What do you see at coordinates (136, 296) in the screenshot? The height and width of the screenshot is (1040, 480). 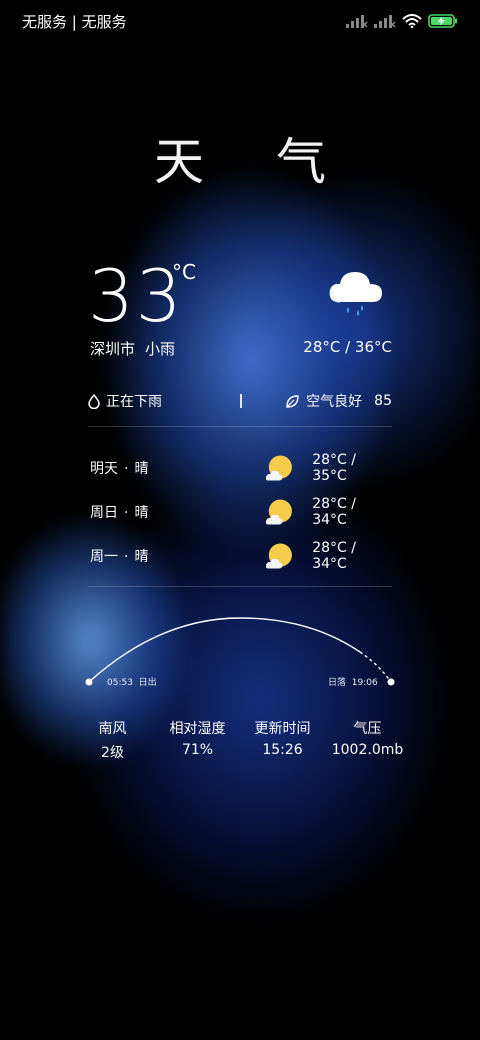 I see `current-temperature: 33` at bounding box center [136, 296].